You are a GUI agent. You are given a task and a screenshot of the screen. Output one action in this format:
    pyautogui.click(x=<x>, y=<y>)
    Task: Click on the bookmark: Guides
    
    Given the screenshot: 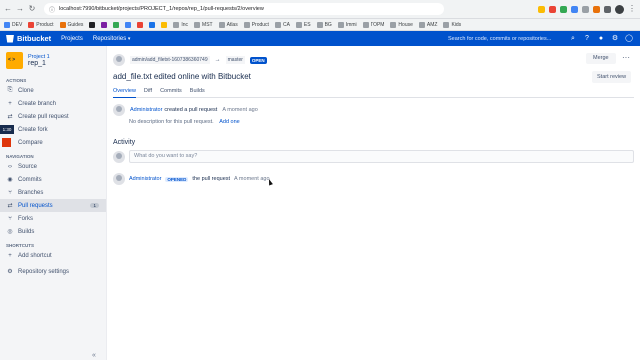 What is the action you would take?
    pyautogui.click(x=71, y=24)
    